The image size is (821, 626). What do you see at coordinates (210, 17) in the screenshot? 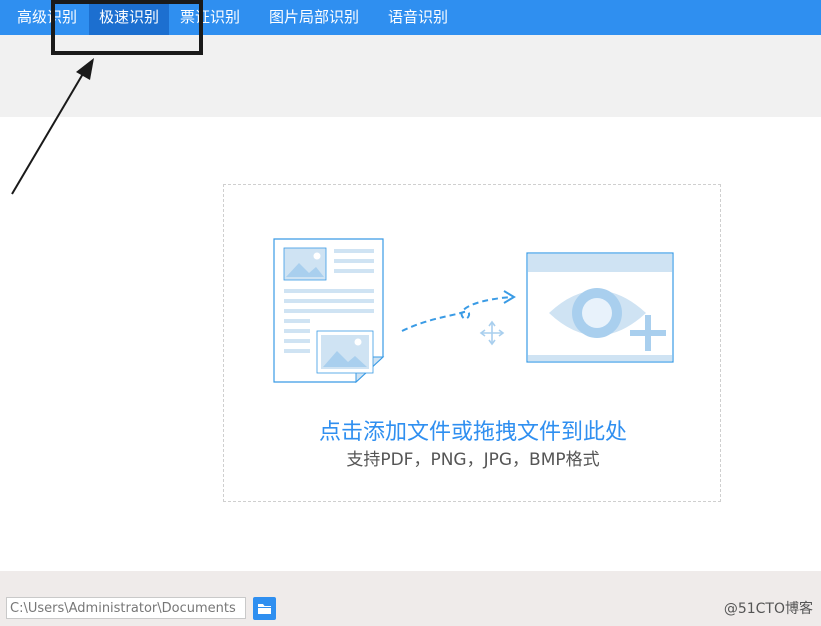
I see `tab-ticket-recognition: 票证识别` at bounding box center [210, 17].